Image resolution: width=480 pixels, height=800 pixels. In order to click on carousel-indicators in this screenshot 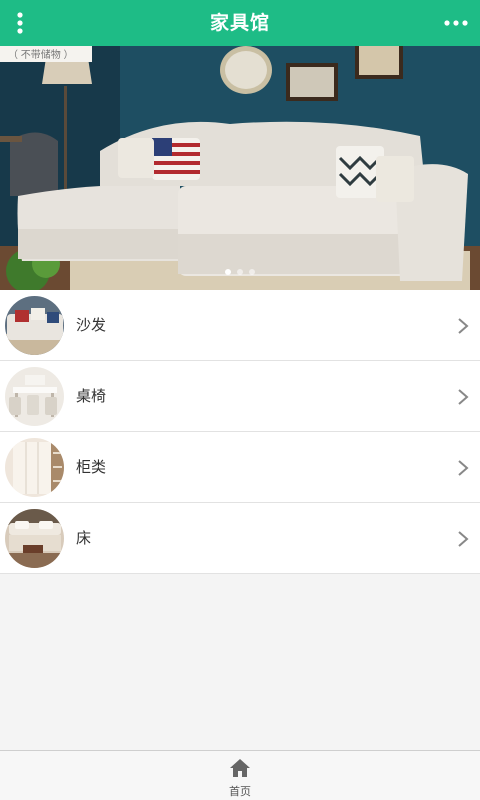, I will do `click(240, 272)`.